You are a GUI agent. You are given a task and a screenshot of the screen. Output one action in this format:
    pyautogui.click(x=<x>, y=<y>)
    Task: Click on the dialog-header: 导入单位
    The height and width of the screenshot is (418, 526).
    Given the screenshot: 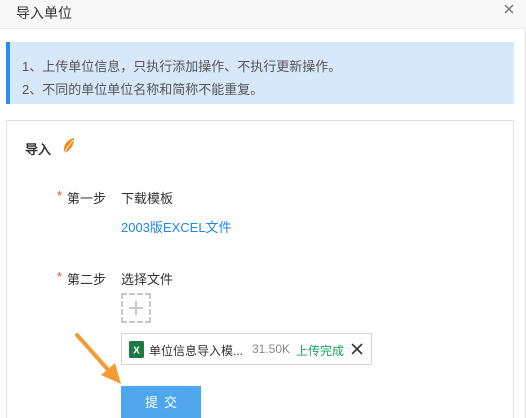 What is the action you would take?
    pyautogui.click(x=263, y=14)
    